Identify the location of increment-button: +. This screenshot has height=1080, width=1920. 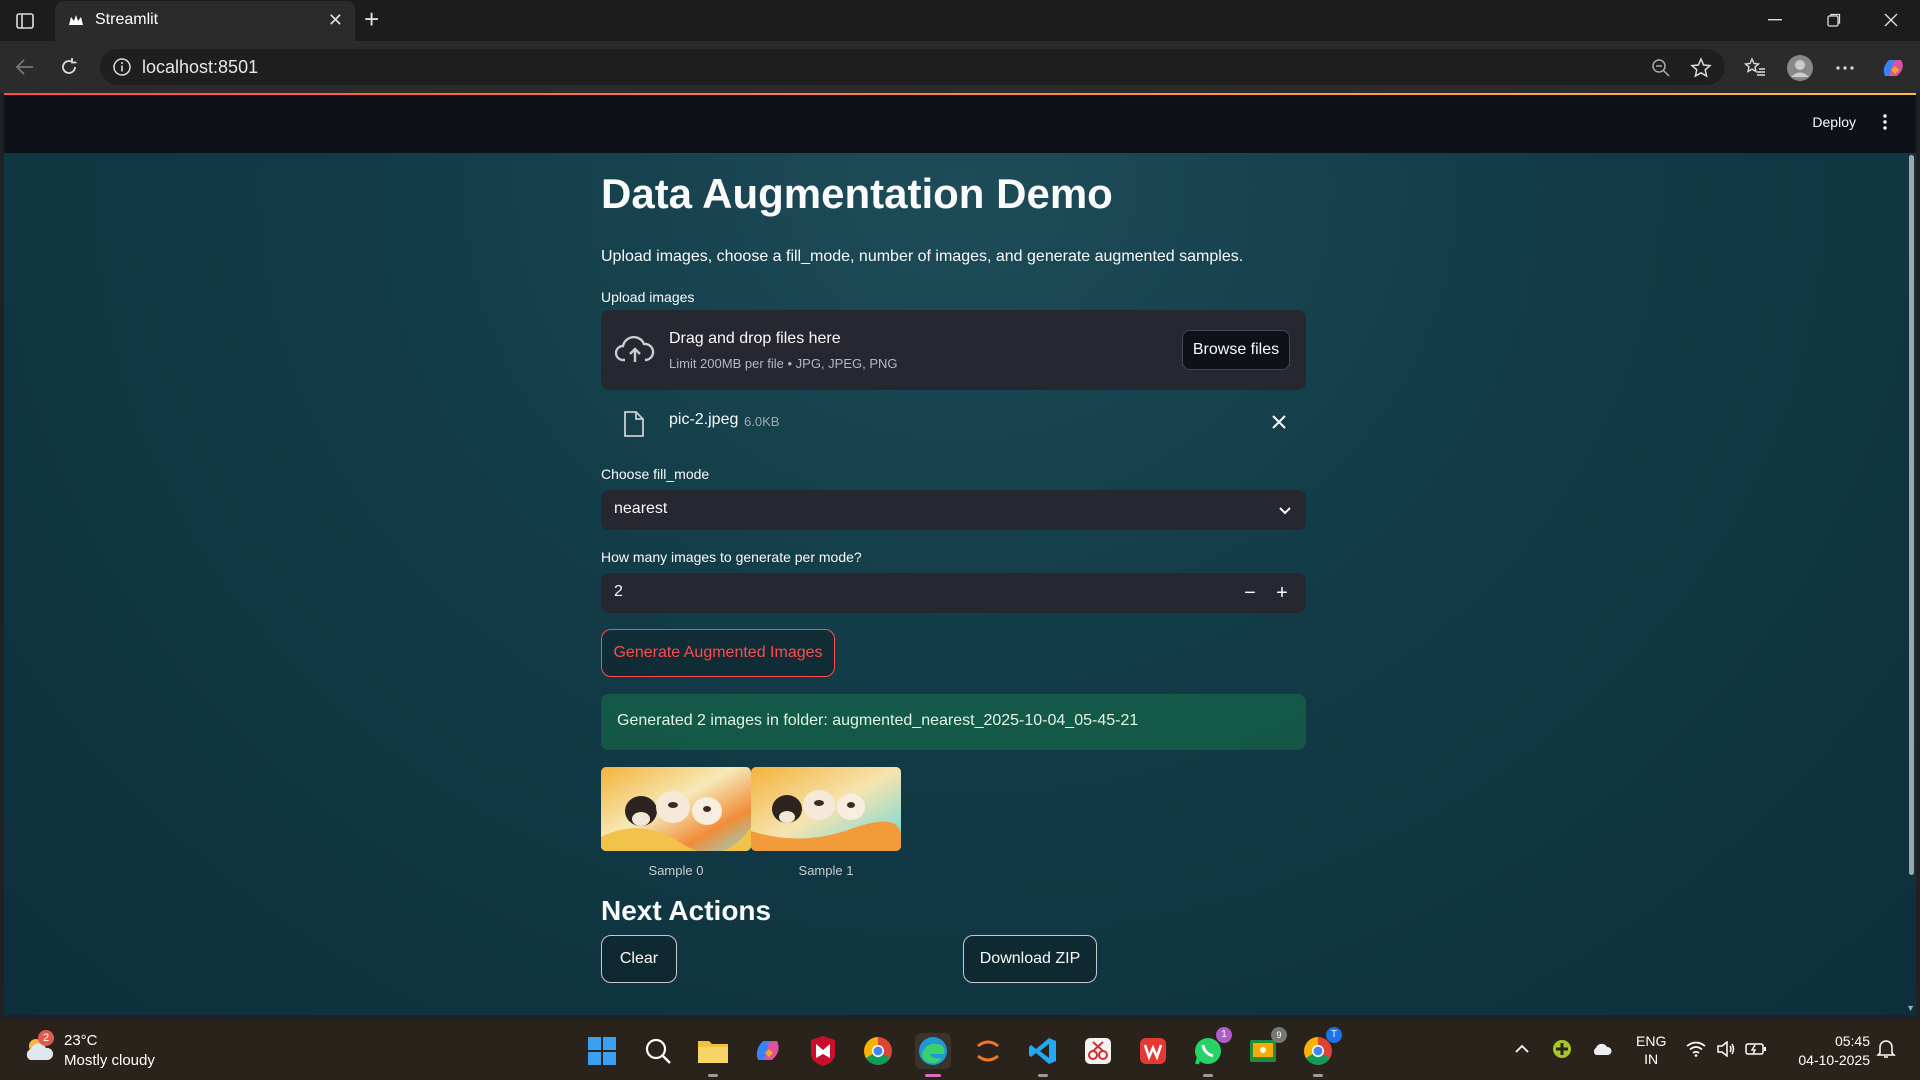
(1282, 593).